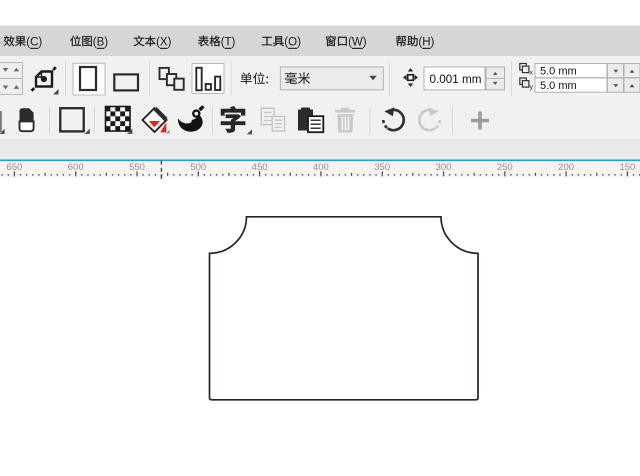 The width and height of the screenshot is (640, 476). Describe the element at coordinates (321, 167) in the screenshot. I see `svg-text: 400` at that location.